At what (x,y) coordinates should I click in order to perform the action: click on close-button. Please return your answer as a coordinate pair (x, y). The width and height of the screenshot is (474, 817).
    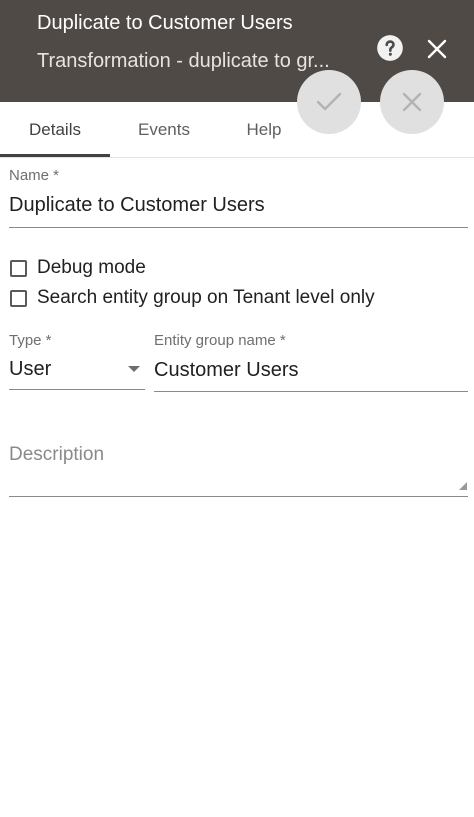
    Looking at the image, I should click on (437, 49).